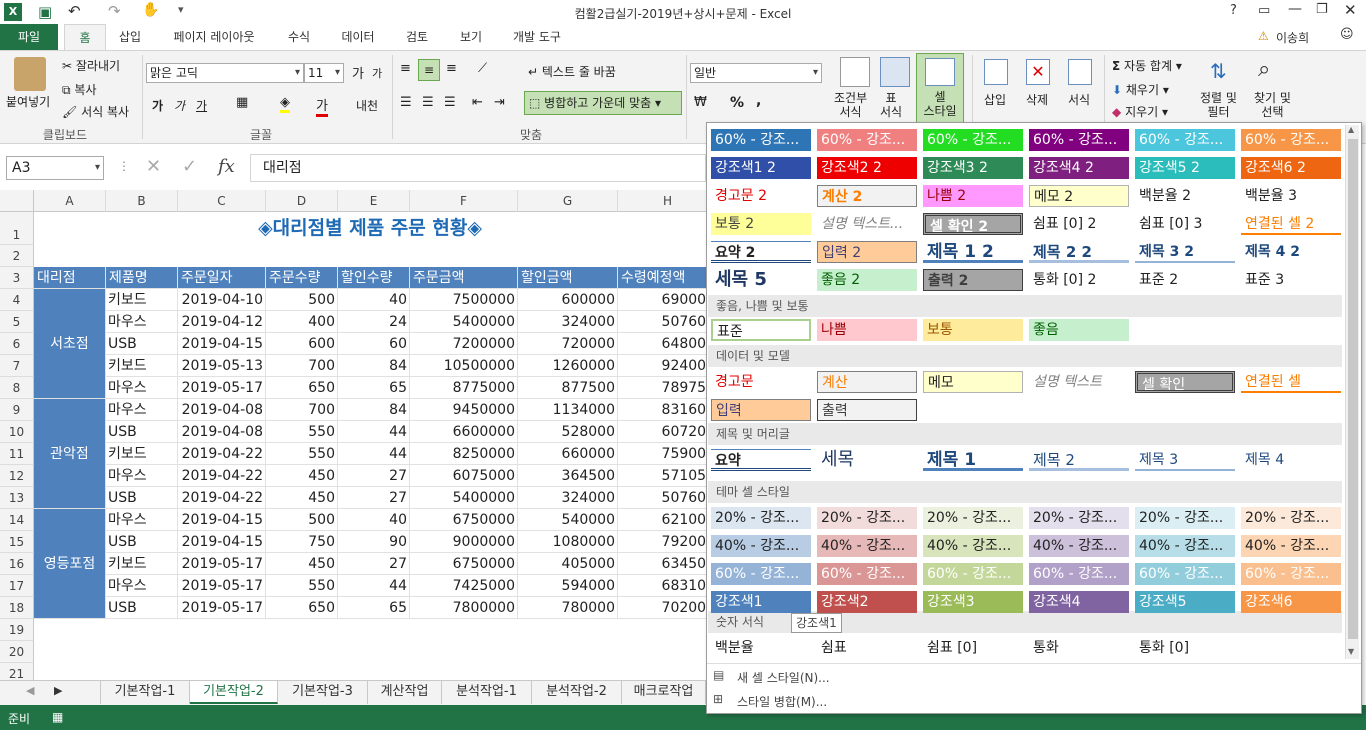 The height and width of the screenshot is (730, 1366). I want to click on font-size-select: 11, so click(324, 73).